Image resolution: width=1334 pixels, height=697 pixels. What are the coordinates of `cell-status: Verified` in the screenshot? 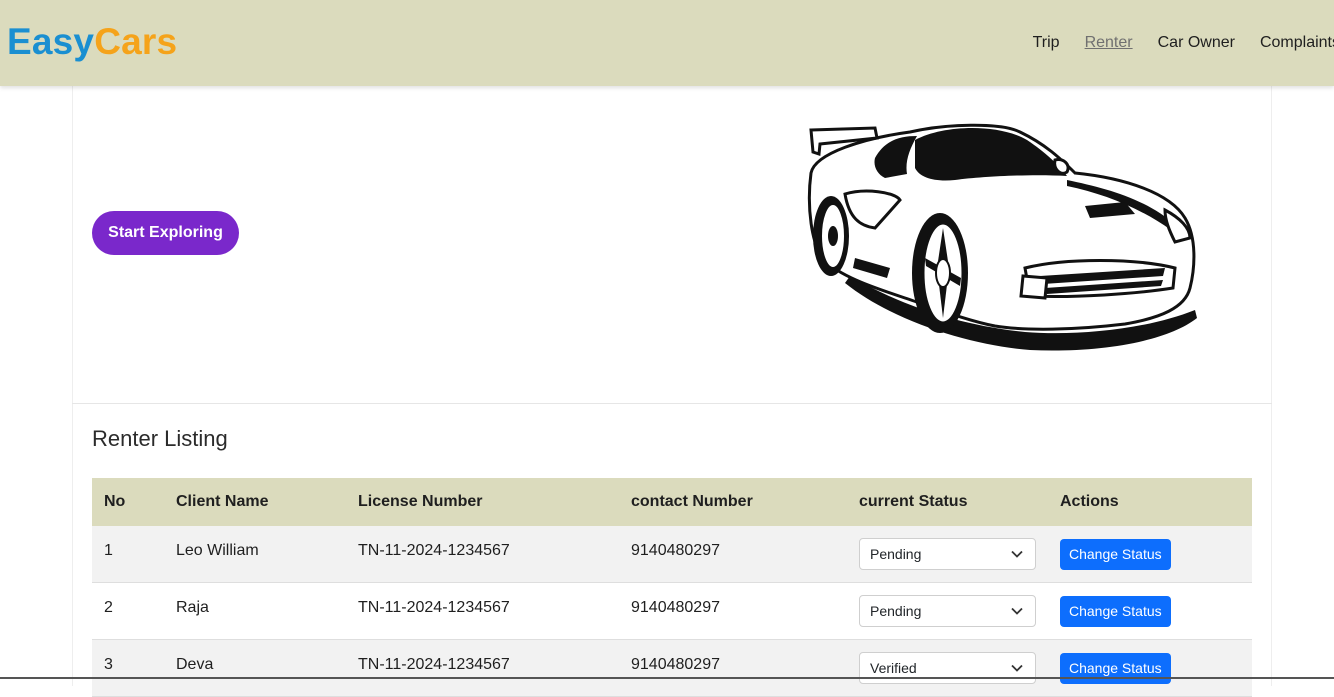 It's located at (947, 668).